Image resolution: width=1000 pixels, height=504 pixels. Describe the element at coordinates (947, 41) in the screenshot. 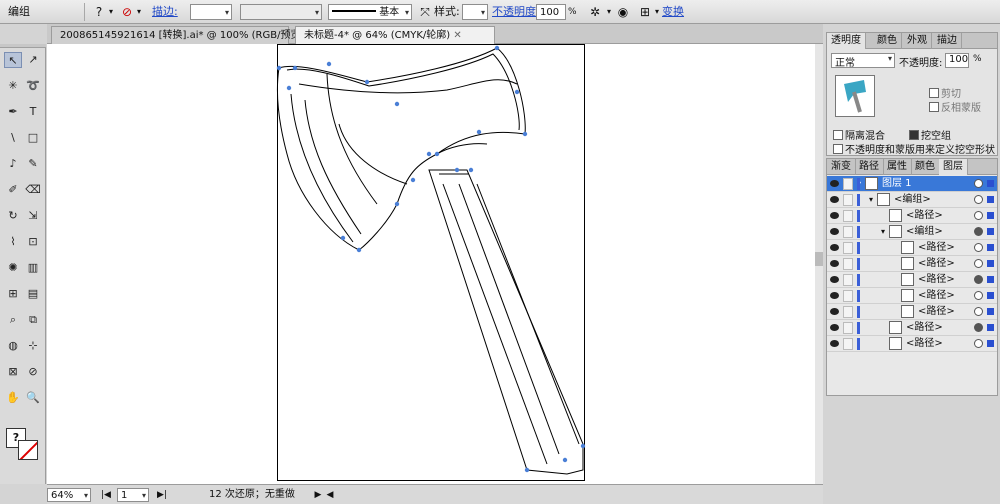

I see `tab-stroke: 描边` at that location.